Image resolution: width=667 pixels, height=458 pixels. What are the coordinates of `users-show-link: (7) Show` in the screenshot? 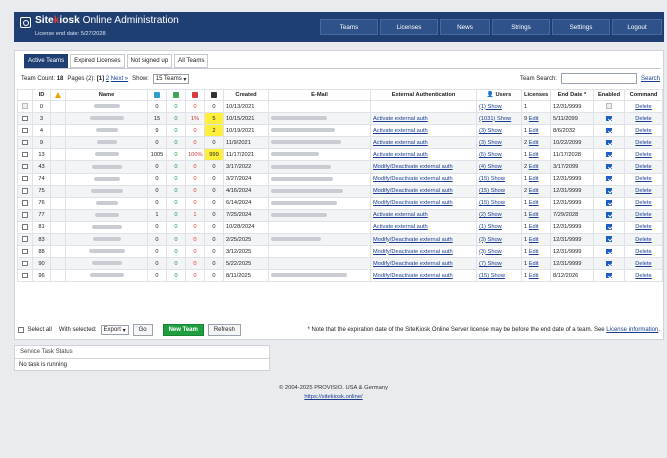 It's located at (490, 264).